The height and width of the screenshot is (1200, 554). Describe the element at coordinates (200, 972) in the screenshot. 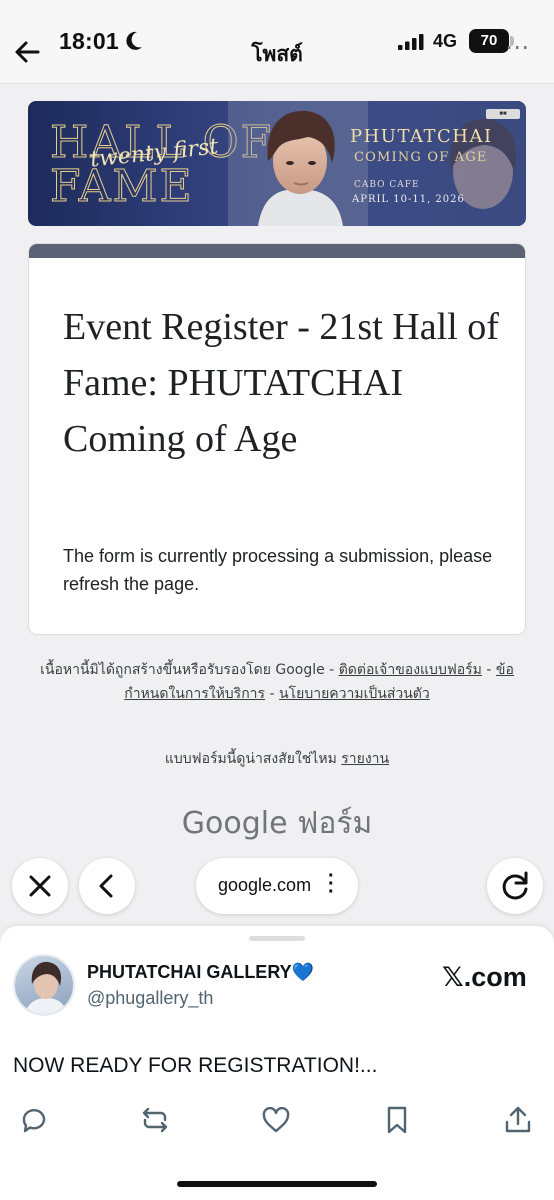

I see `tweet-author-name: PHUTATCHAI GALLERY💙` at that location.